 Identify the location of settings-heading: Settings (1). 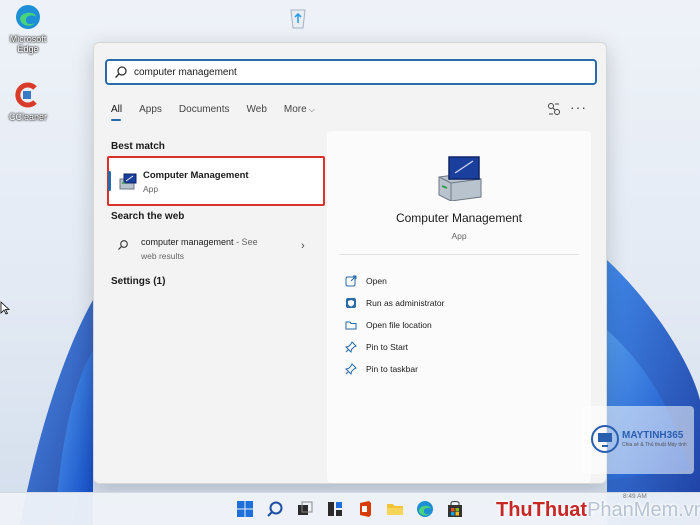
(138, 281).